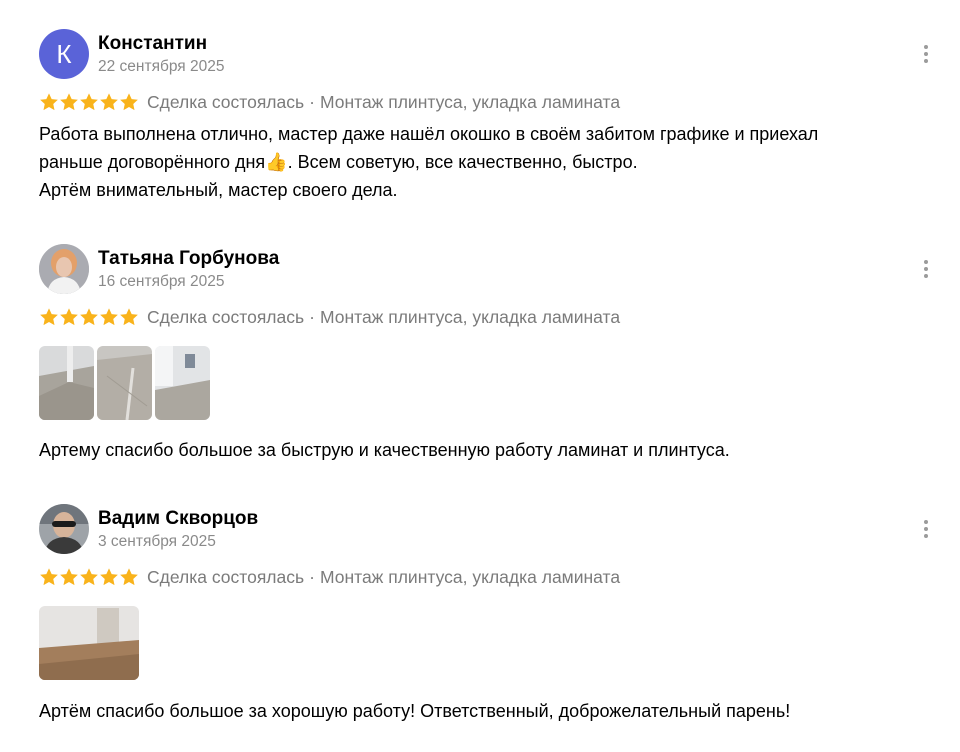 The image size is (960, 752). What do you see at coordinates (64, 54) in the screenshot?
I see `avatar: К` at bounding box center [64, 54].